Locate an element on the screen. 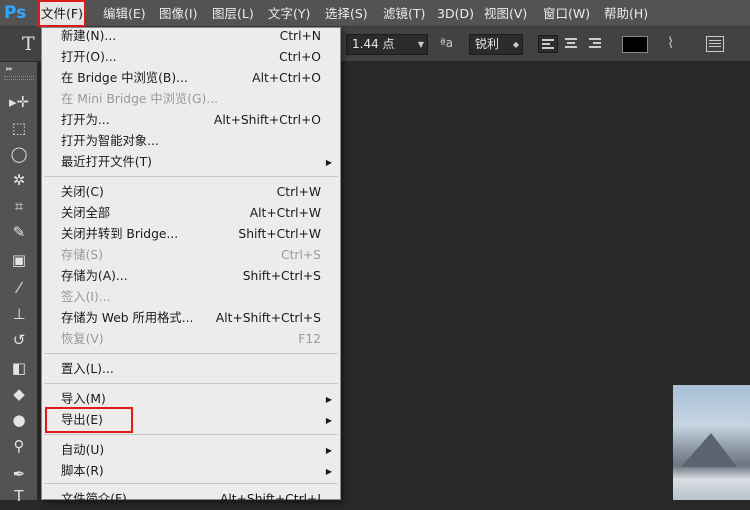 Image resolution: width=750 pixels, height=510 pixels. menu-item-shortcut: Alt+Shift+Ctrl+S is located at coordinates (268, 318).